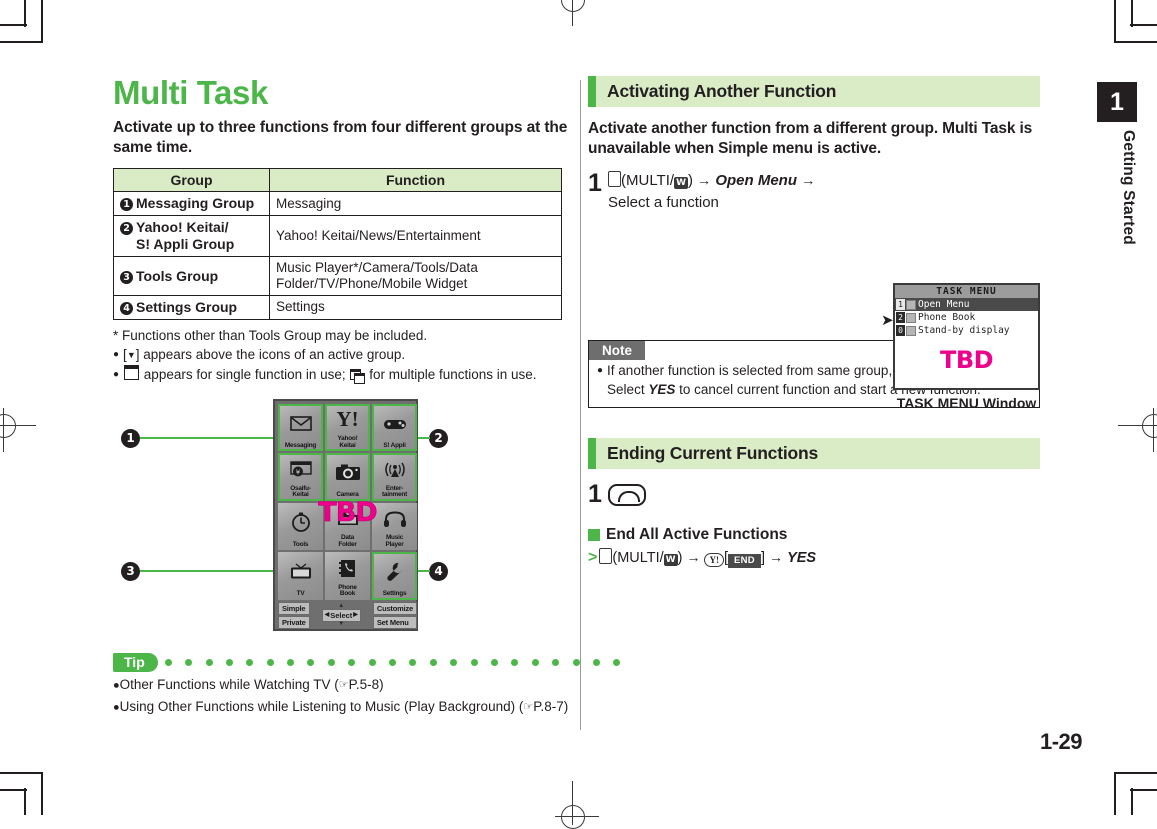  What do you see at coordinates (347, 590) in the screenshot?
I see `menu-label: Phone Book` at bounding box center [347, 590].